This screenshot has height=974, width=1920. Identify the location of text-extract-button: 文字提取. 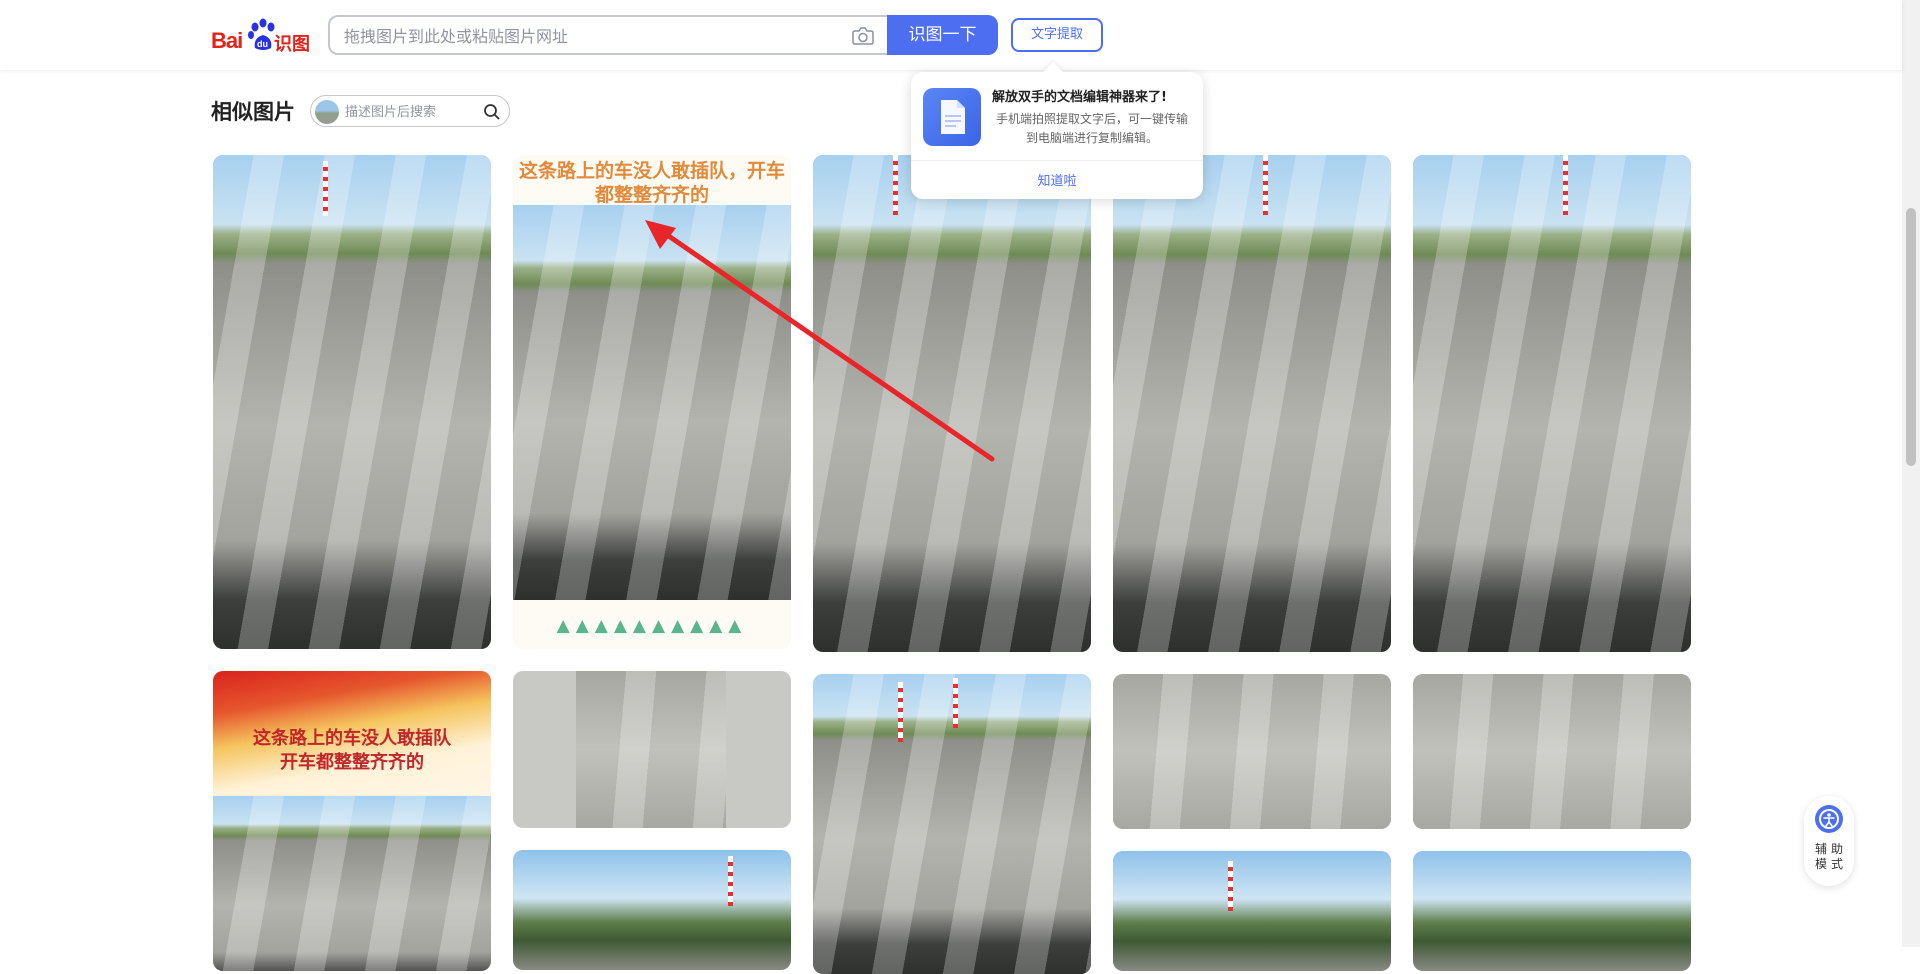
(1057, 35).